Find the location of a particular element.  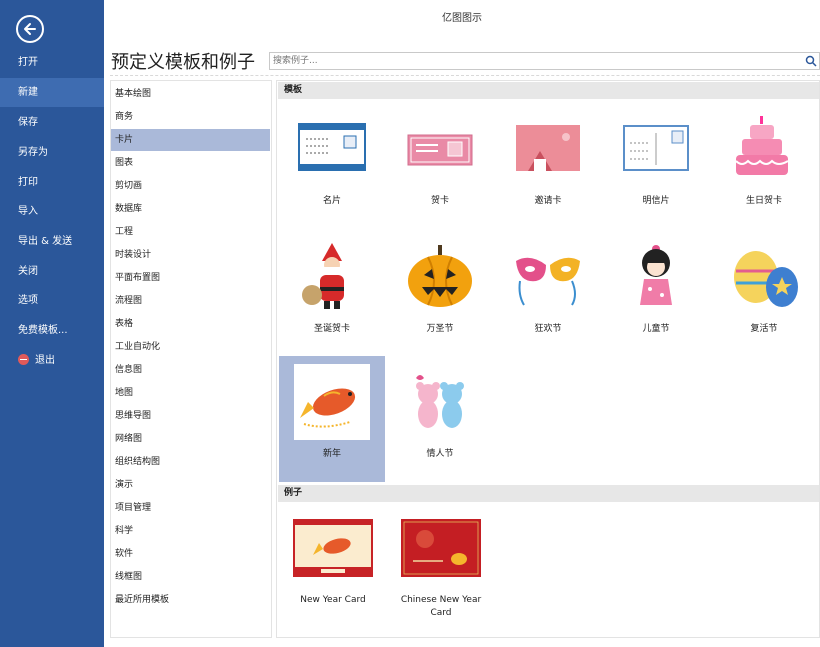

category-chart: 图表 is located at coordinates (190, 163).